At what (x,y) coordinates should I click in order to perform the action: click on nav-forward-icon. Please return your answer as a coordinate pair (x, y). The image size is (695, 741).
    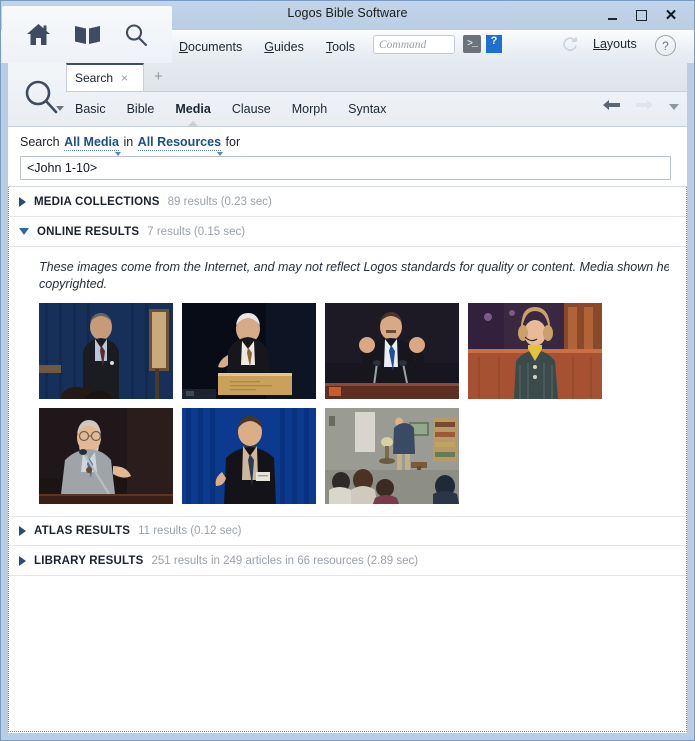
    Looking at the image, I should click on (644, 106).